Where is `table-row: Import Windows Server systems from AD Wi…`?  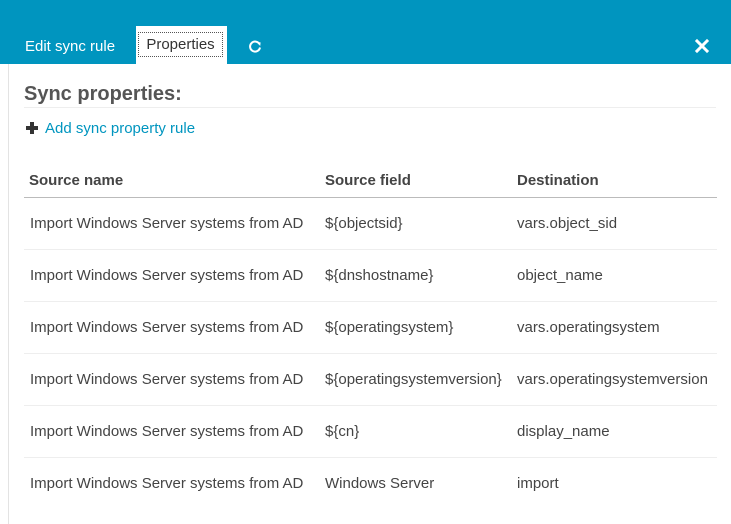 table-row: Import Windows Server systems from AD Wi… is located at coordinates (370, 484).